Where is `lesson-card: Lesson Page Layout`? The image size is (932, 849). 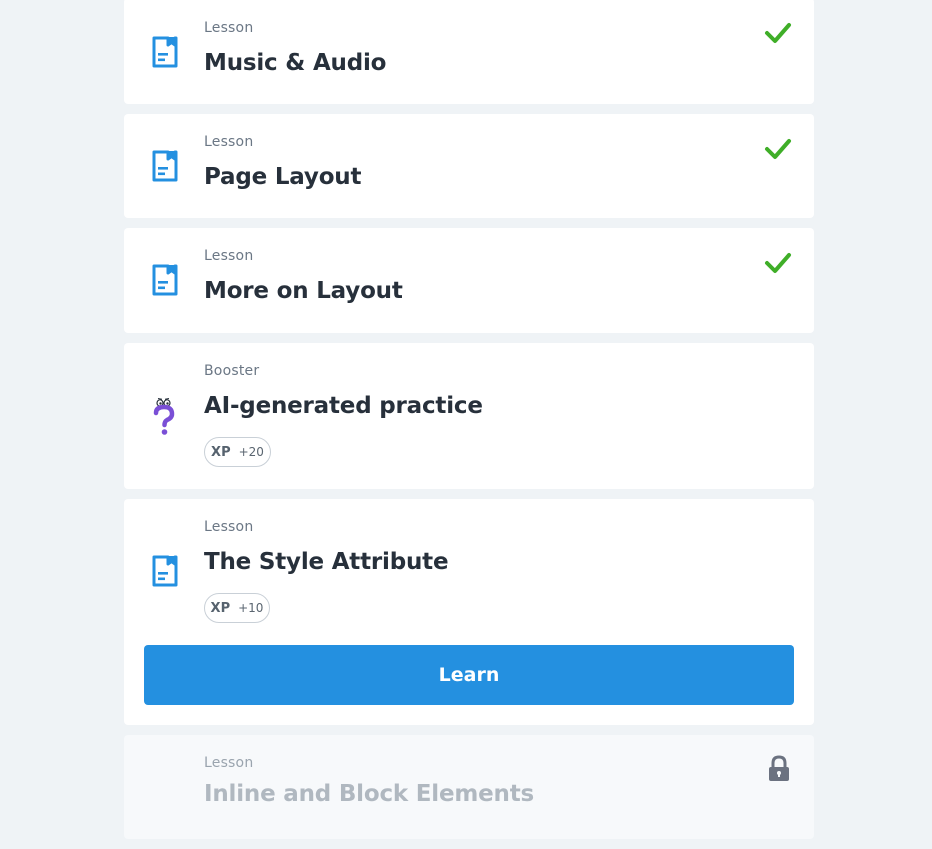 lesson-card: Lesson Page Layout is located at coordinates (469, 166).